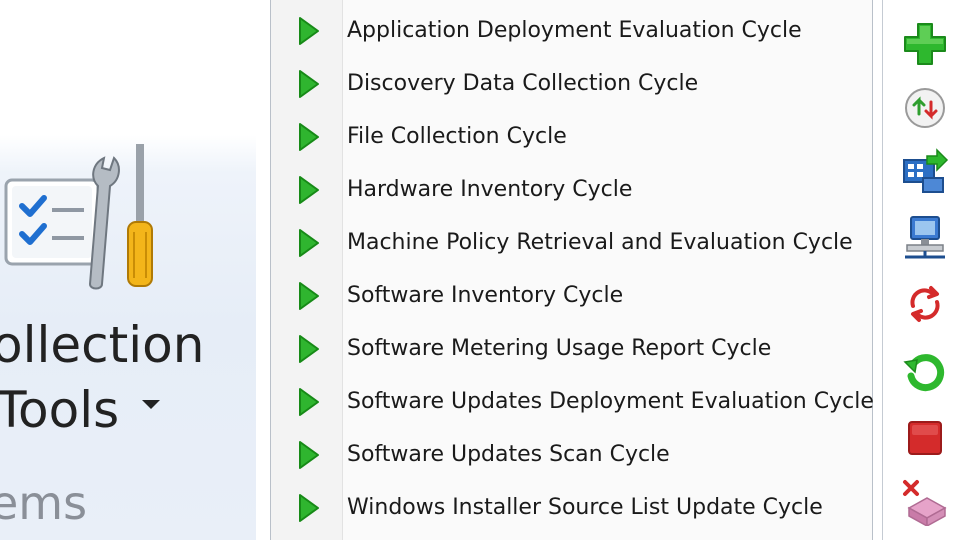 This screenshot has width=960, height=540. What do you see at coordinates (85, 218) in the screenshot?
I see `client-tools-icon` at bounding box center [85, 218].